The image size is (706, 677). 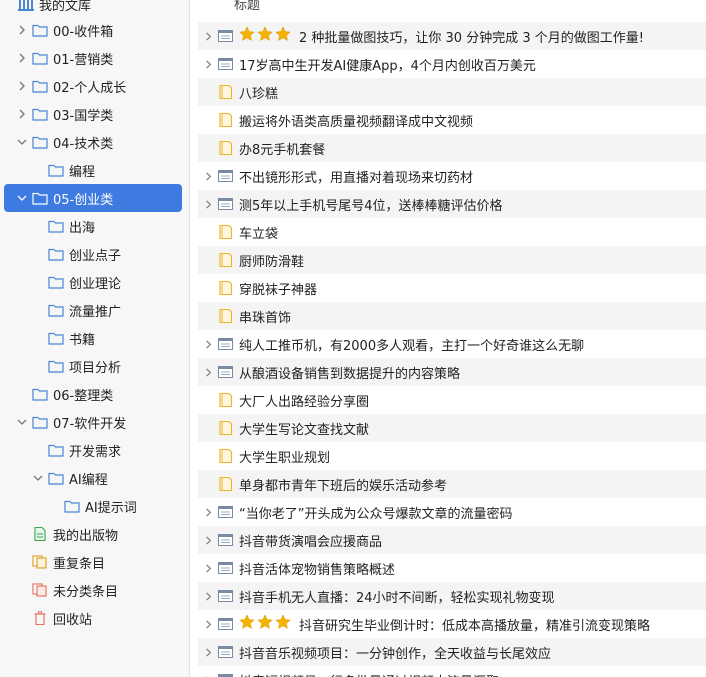 What do you see at coordinates (452, 484) in the screenshot?
I see `item-row: 单身都市青年下班后的娱乐活动参考` at bounding box center [452, 484].